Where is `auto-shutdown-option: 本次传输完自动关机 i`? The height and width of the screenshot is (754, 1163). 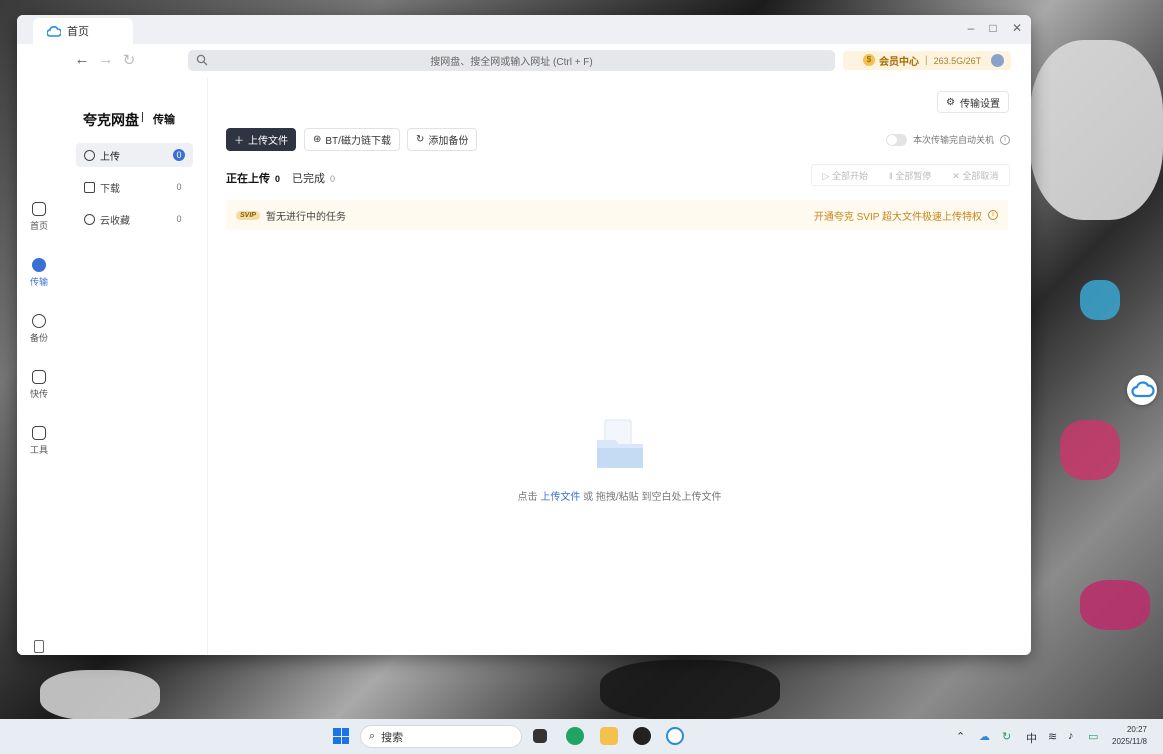
auto-shutdown-option: 本次传输完自动关机 i is located at coordinates (947, 139).